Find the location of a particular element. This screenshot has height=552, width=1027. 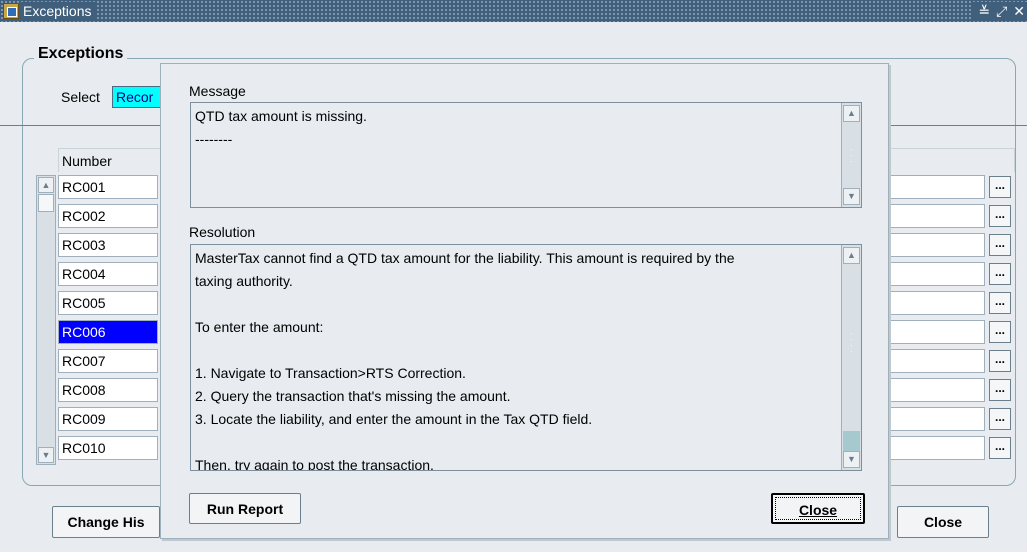

dialog-close-button: Close is located at coordinates (818, 508).